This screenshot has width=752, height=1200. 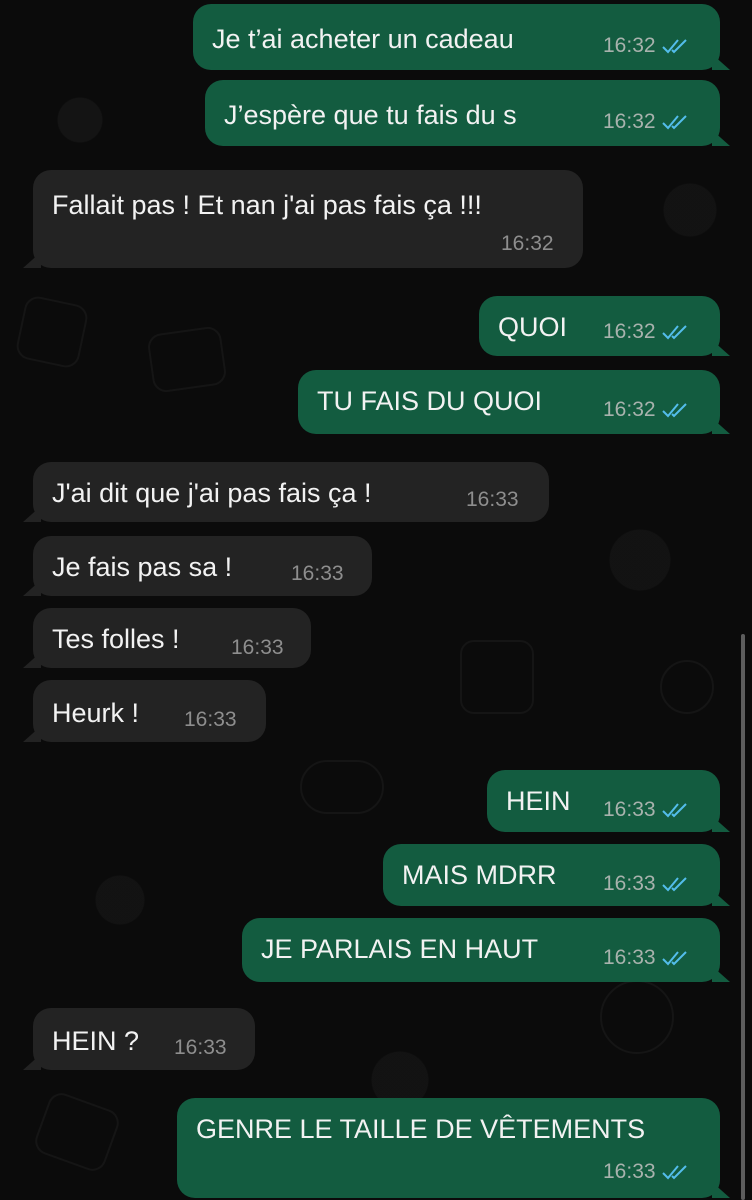 I want to click on outgoing-message-bubble: Je t’ai acheter un cadeau 16:32, so click(x=461, y=37).